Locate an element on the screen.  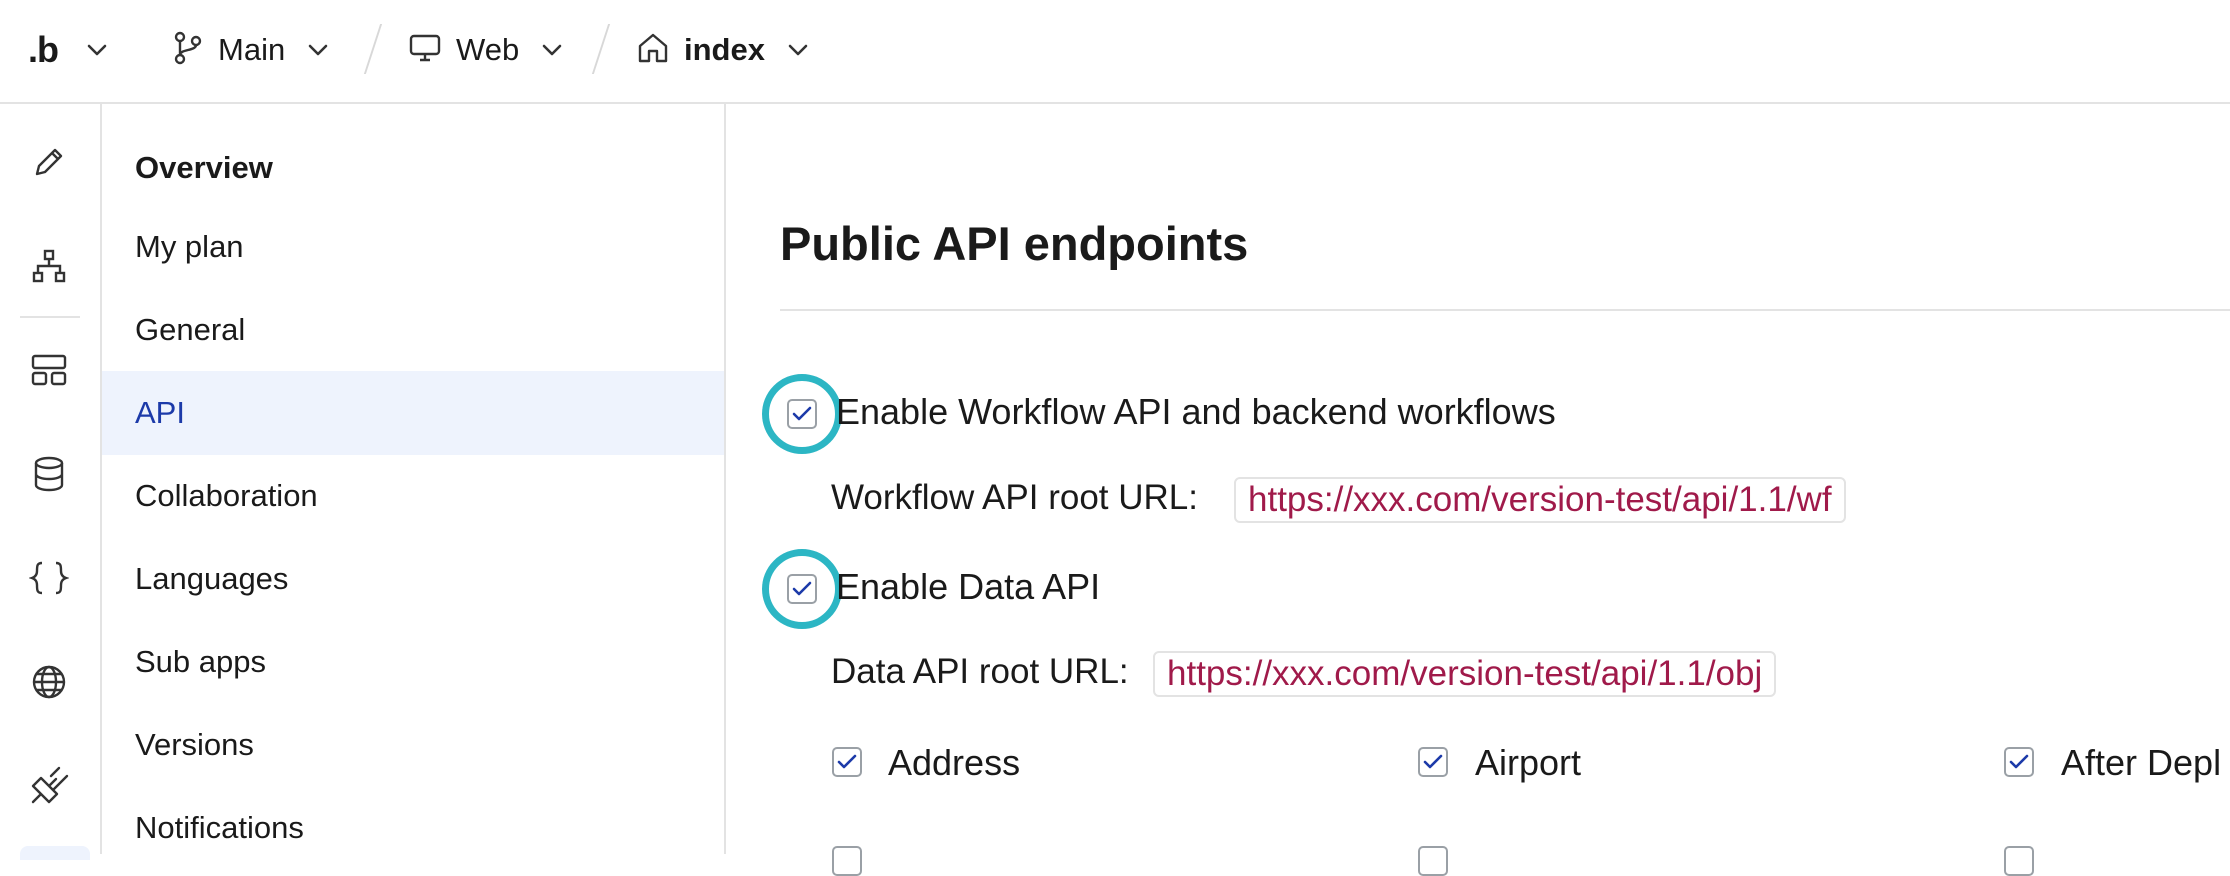
rail-divider is located at coordinates (50, 317).